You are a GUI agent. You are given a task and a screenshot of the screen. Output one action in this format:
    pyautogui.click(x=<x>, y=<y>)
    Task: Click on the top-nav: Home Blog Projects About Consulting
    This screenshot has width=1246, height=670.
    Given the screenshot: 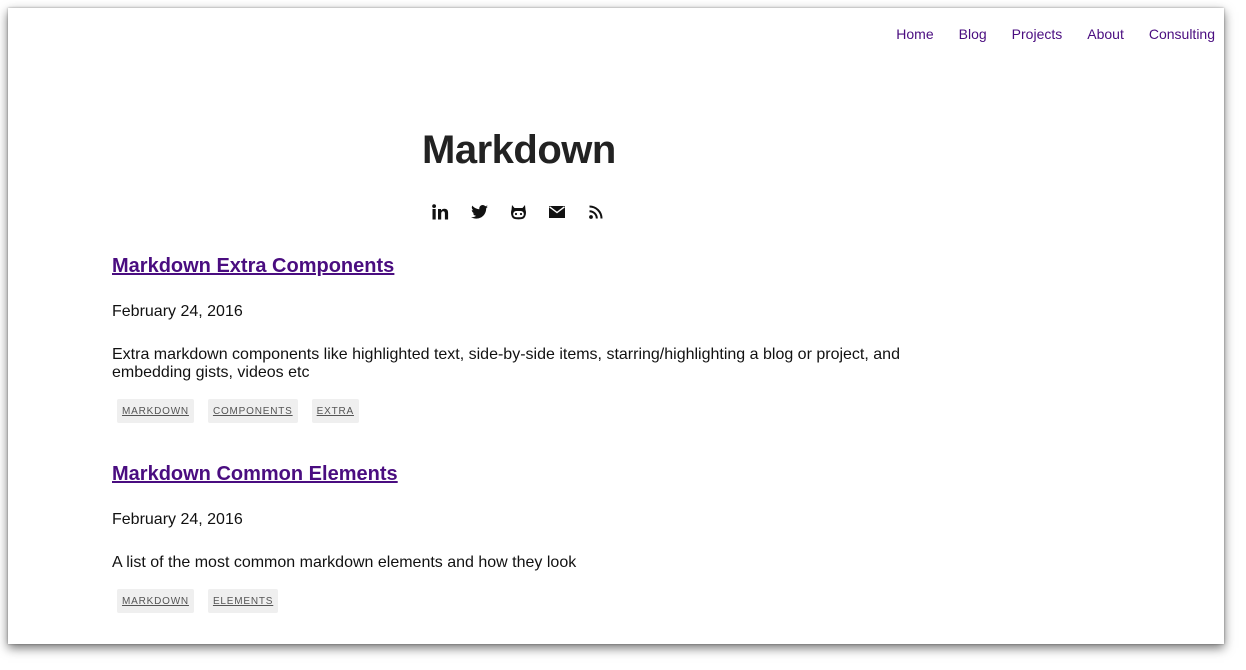 What is the action you would take?
    pyautogui.click(x=1055, y=34)
    